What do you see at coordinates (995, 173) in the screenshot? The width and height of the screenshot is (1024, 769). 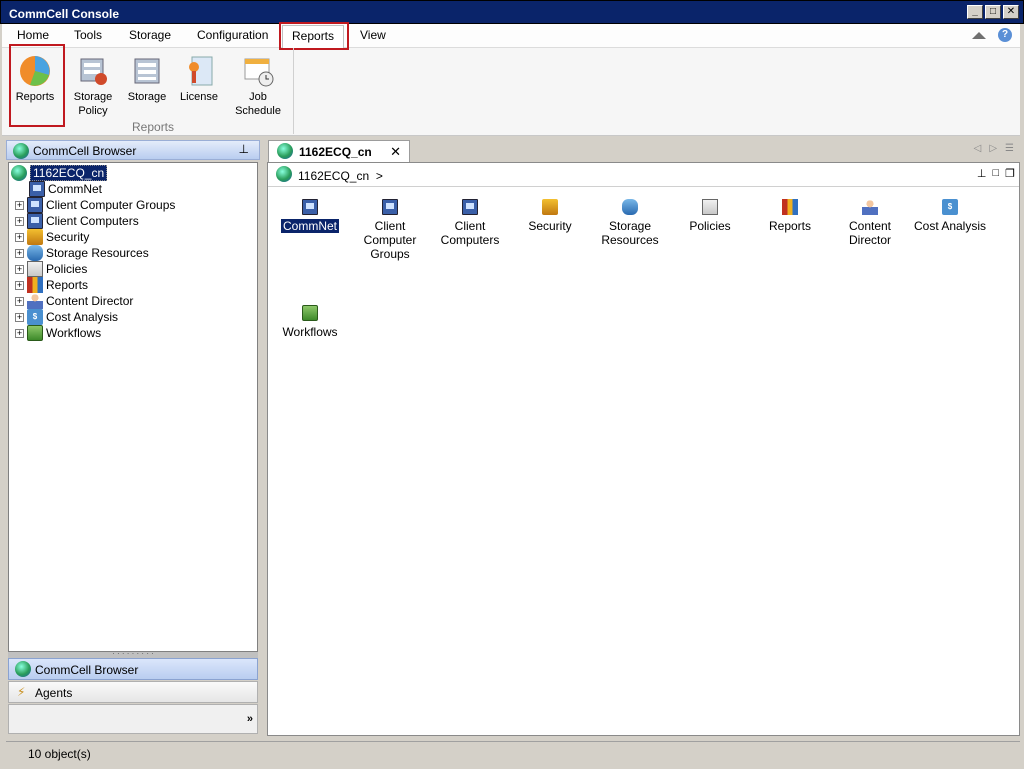 I see `maximize-icon: □` at bounding box center [995, 173].